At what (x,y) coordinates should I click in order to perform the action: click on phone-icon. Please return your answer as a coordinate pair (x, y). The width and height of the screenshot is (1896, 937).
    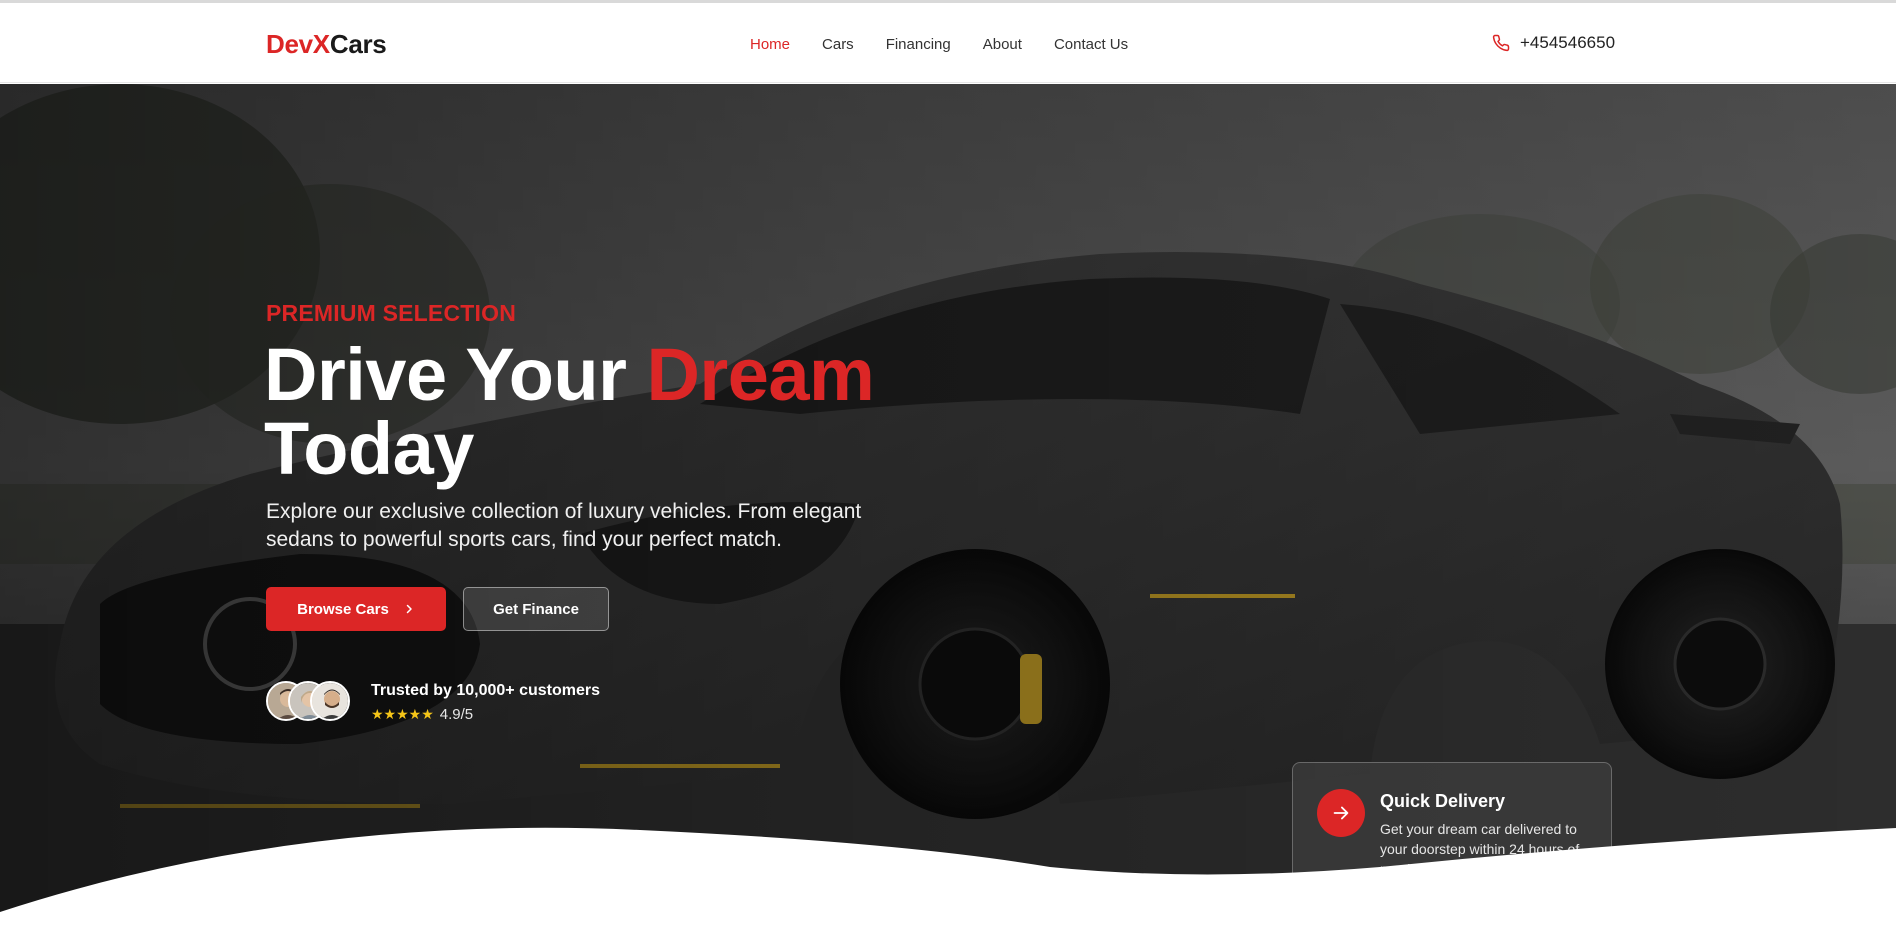
    Looking at the image, I should click on (1501, 43).